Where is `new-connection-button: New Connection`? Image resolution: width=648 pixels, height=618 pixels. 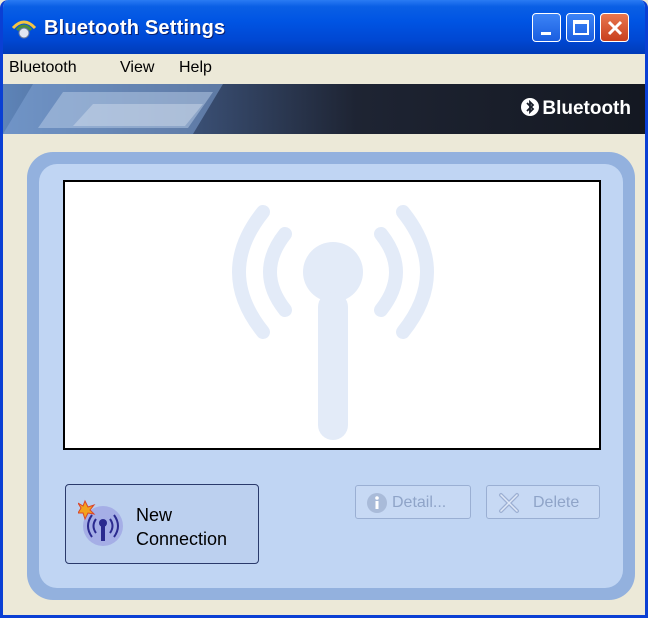
new-connection-button: New Connection is located at coordinates (162, 524).